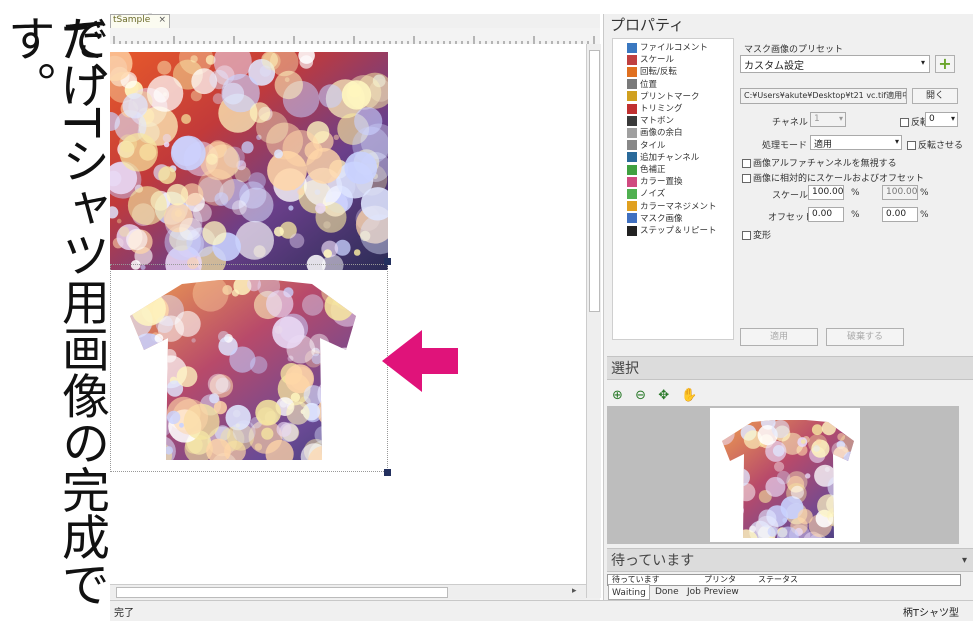 The height and width of the screenshot is (635, 973). What do you see at coordinates (819, 162) in the screenshot?
I see `ignore-alpha-checkbox: 画像アルファチャンネルを無視する` at bounding box center [819, 162].